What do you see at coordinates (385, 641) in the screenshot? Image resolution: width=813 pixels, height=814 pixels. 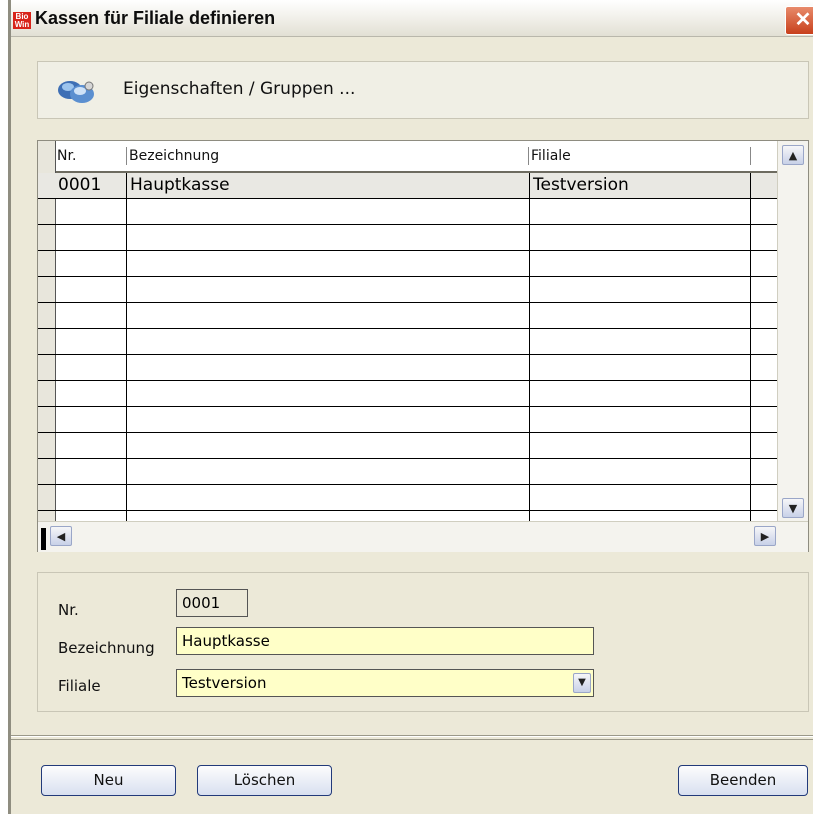 I see `bezeichnung-field: Hauptkasse` at bounding box center [385, 641].